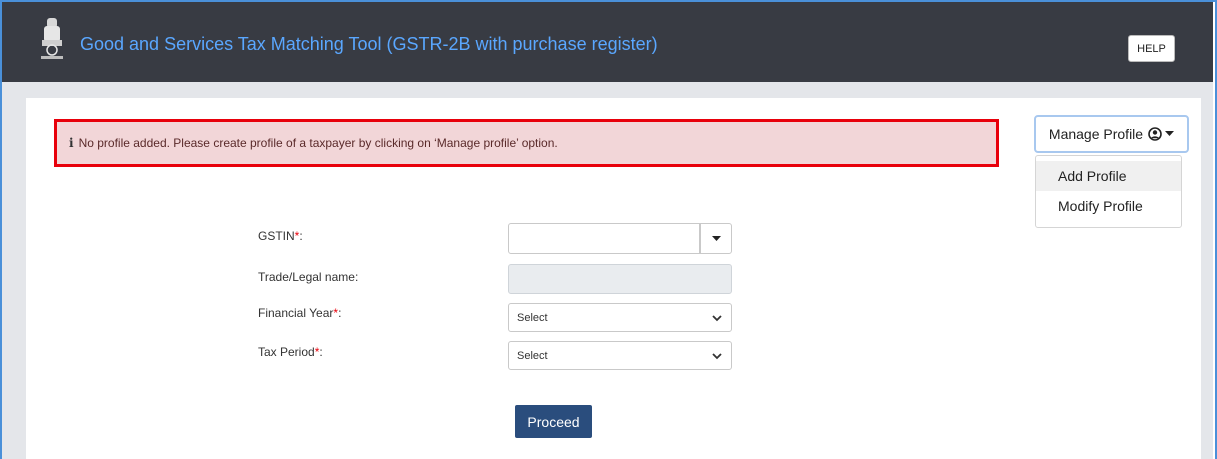 The image size is (1217, 459). I want to click on page-background-band, so click(607, 90).